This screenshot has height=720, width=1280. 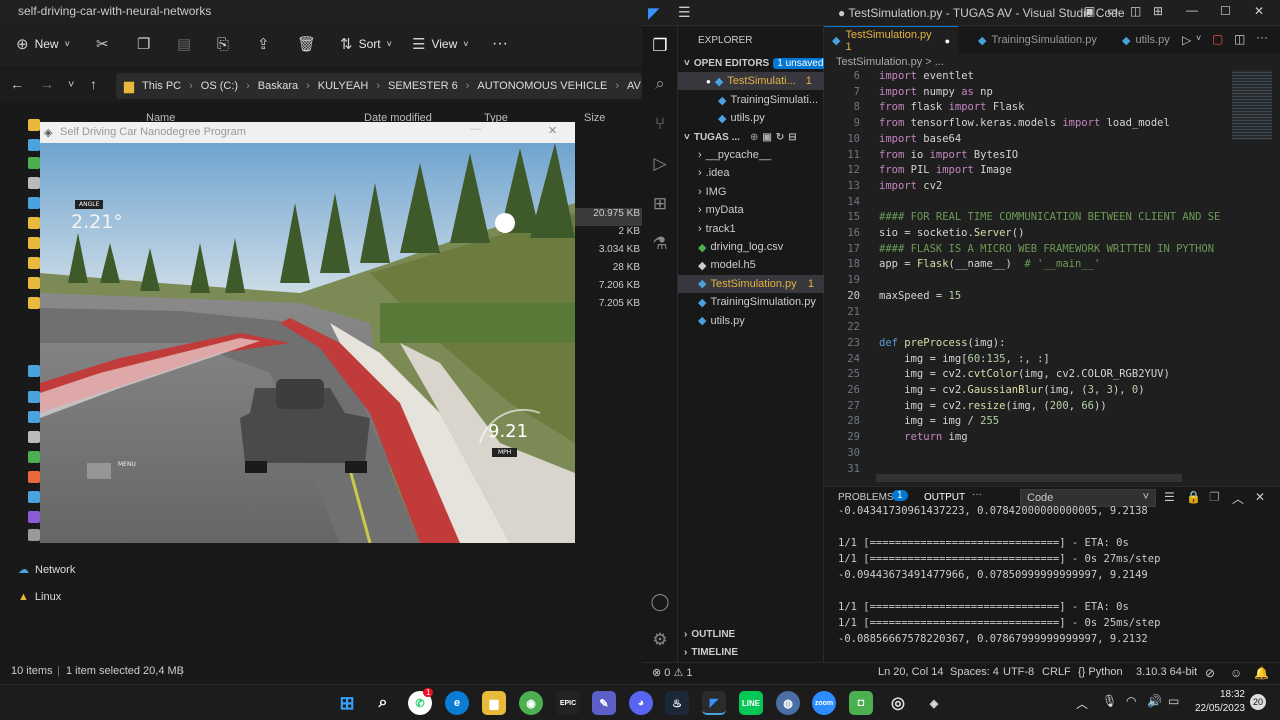 What do you see at coordinates (17, 84) in the screenshot?
I see `back-arrow-icon: ←` at bounding box center [17, 84].